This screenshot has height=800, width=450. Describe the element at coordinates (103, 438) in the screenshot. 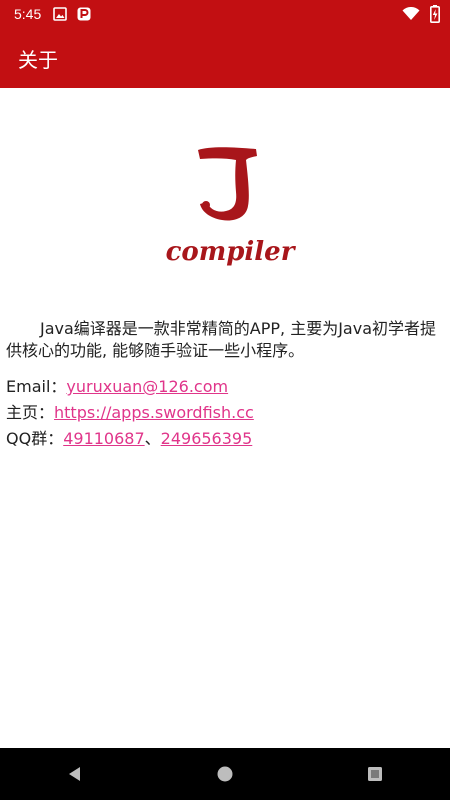

I see `qq-group-link-1: 49110687` at that location.